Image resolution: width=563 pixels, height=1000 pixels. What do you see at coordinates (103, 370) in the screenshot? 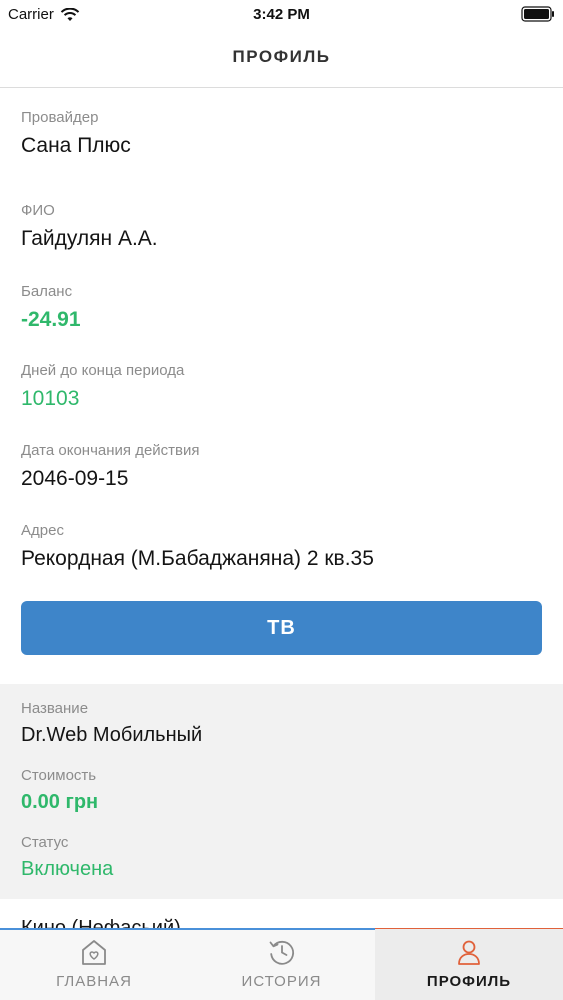
I see `days-label: Дней до конца периода` at bounding box center [103, 370].